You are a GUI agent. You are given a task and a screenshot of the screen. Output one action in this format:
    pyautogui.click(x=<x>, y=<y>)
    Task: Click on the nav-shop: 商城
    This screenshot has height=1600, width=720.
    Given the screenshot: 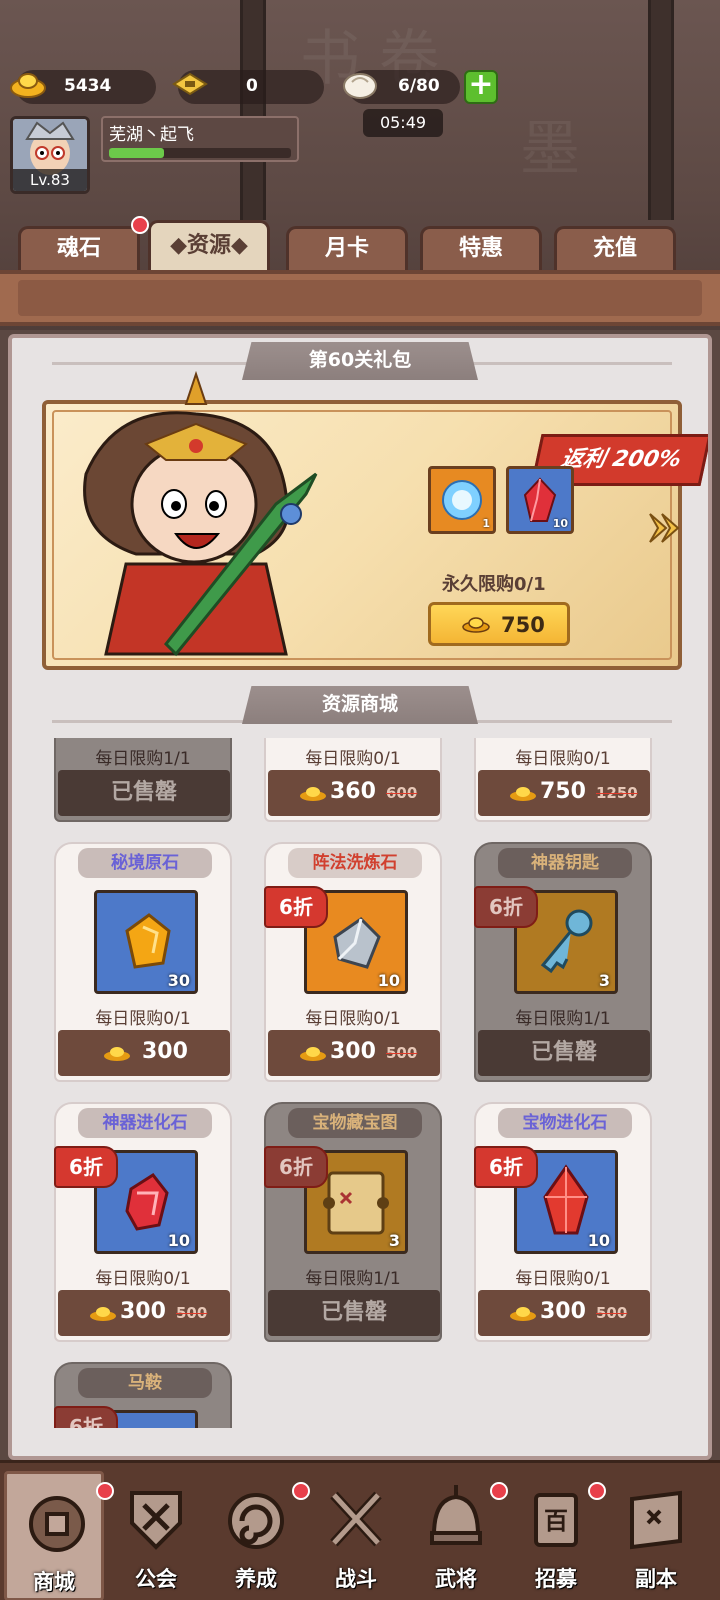 What is the action you would take?
    pyautogui.click(x=54, y=1535)
    